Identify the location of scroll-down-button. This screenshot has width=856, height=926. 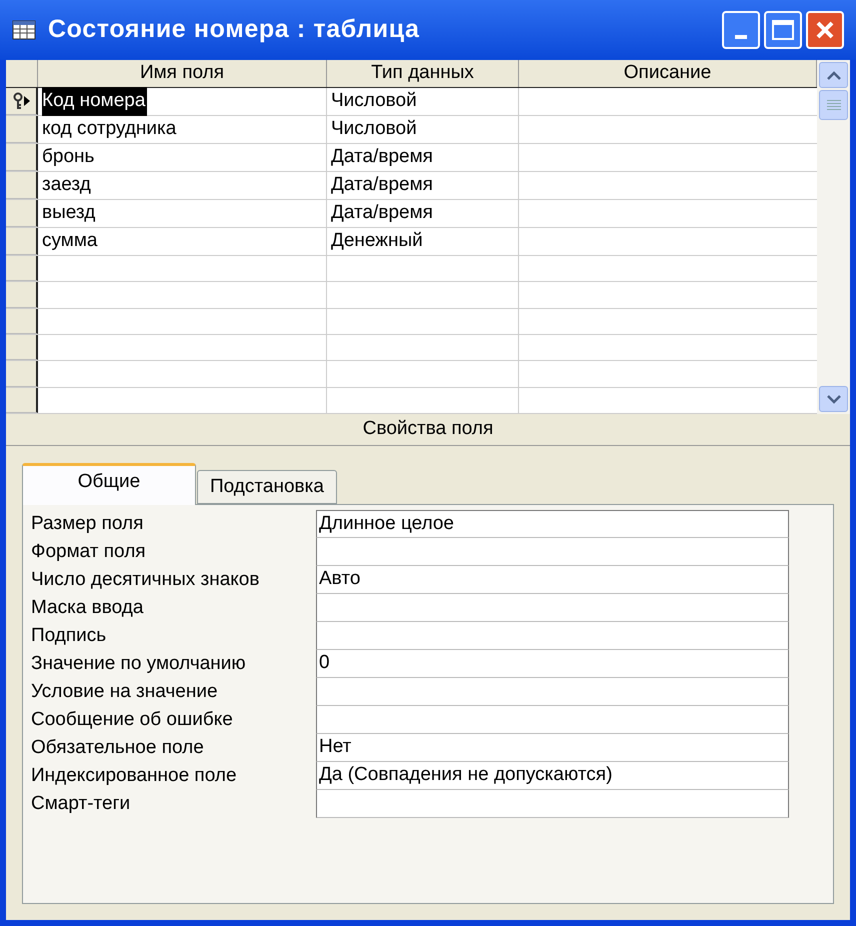
(833, 399).